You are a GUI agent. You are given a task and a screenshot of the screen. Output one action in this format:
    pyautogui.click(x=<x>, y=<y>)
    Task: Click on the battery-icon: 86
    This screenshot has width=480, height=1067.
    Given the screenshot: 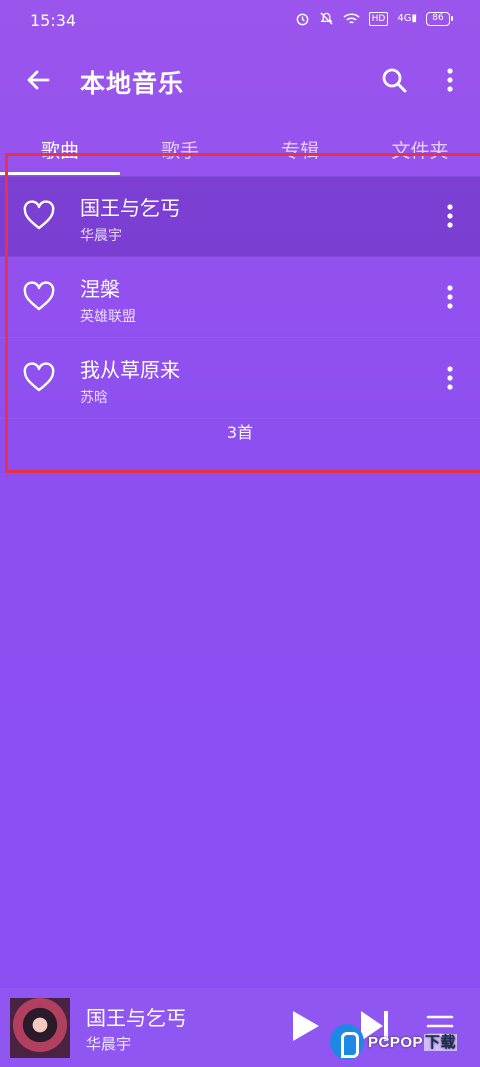 What is the action you would take?
    pyautogui.click(x=439, y=18)
    